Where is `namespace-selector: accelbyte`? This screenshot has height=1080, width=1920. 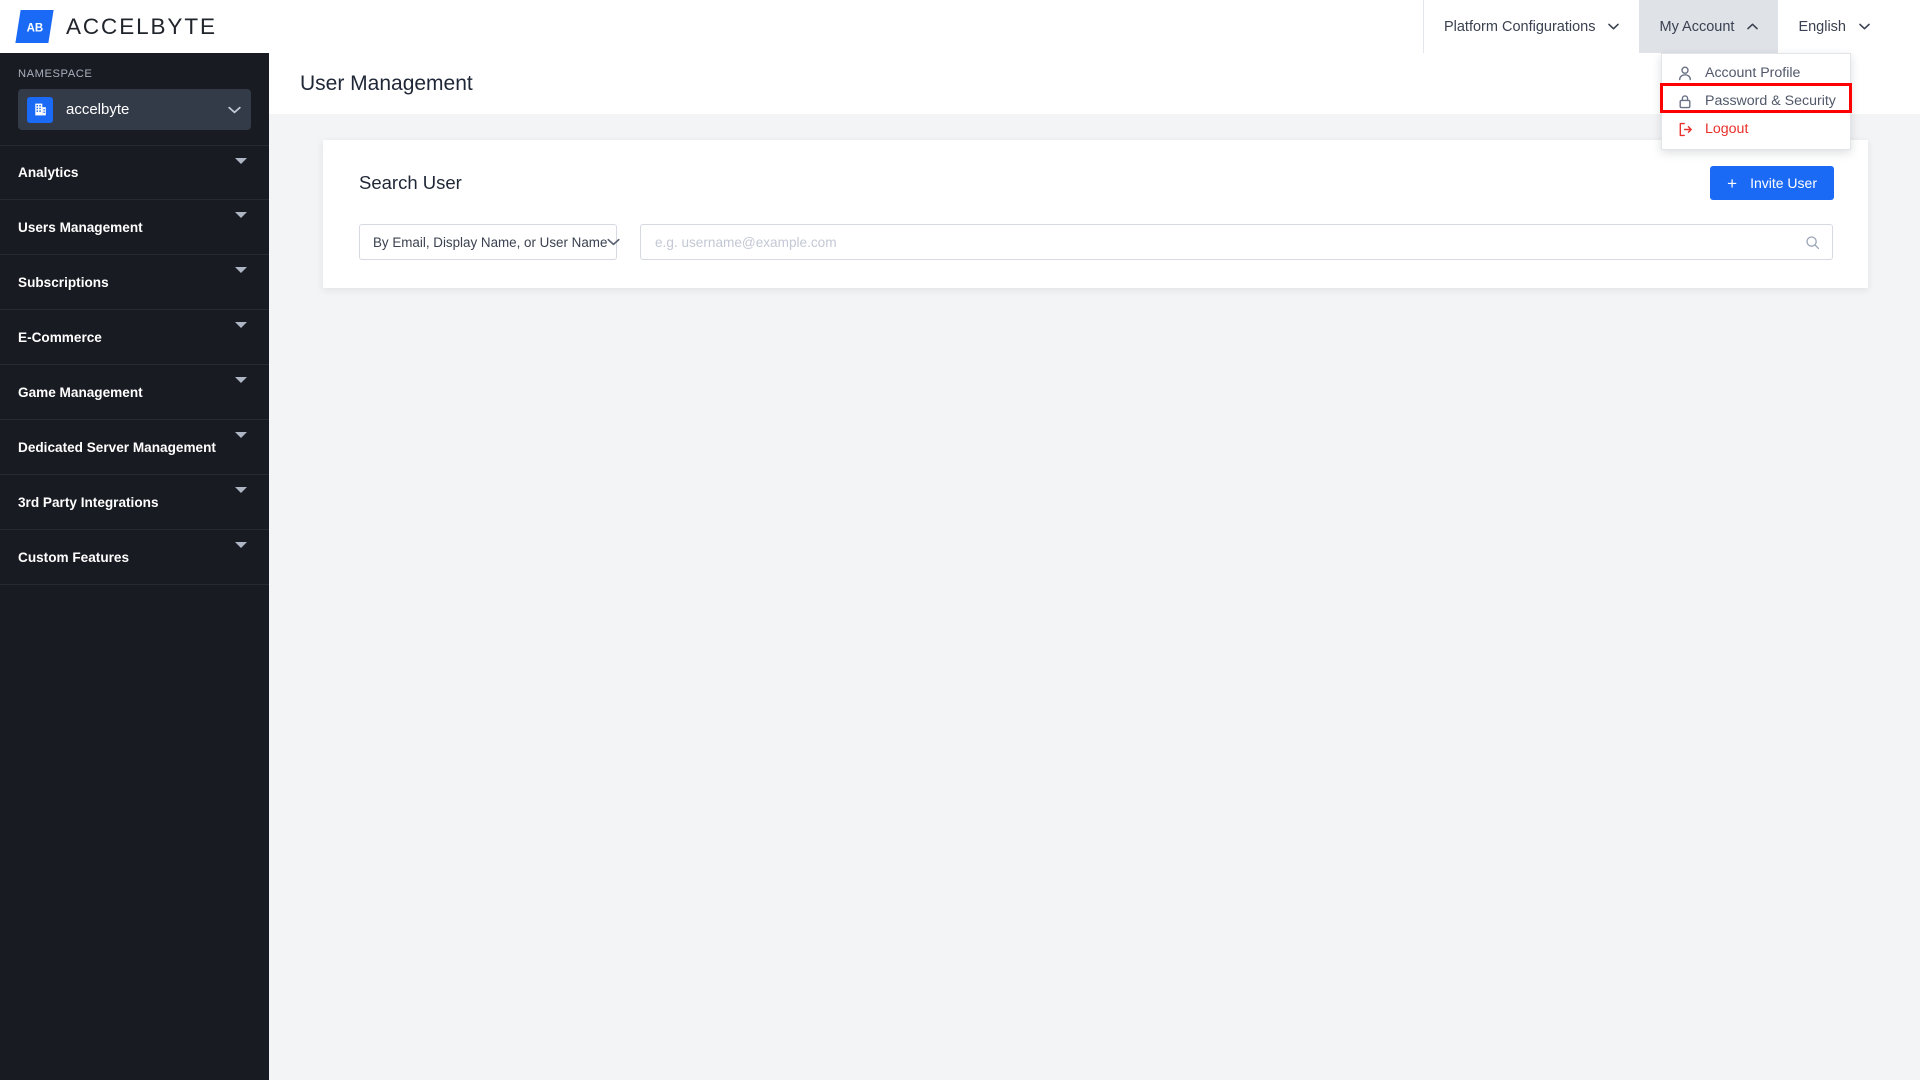
namespace-selector: accelbyte is located at coordinates (134, 109).